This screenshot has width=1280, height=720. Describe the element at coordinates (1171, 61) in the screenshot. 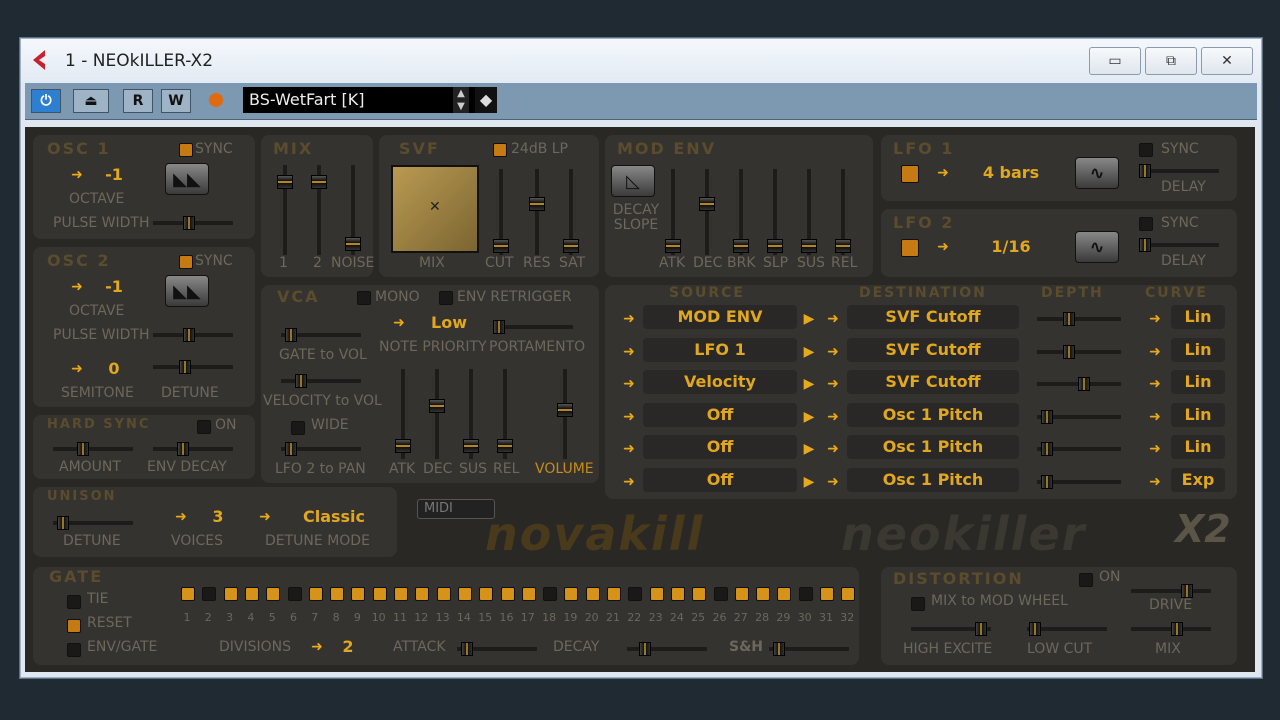

I see `maximize-button: ⧉` at that location.